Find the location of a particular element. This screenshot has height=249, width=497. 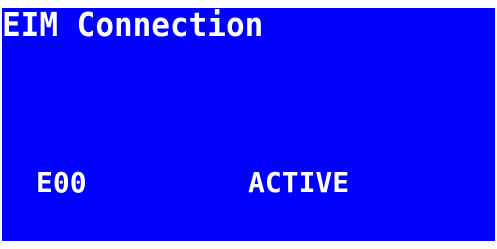

channel-label: E00 is located at coordinates (61, 182).